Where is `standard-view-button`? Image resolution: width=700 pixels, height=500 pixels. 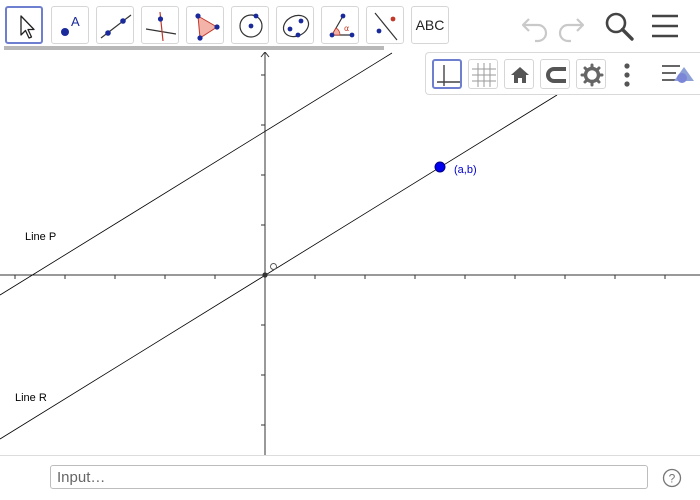
standard-view-button is located at coordinates (519, 74).